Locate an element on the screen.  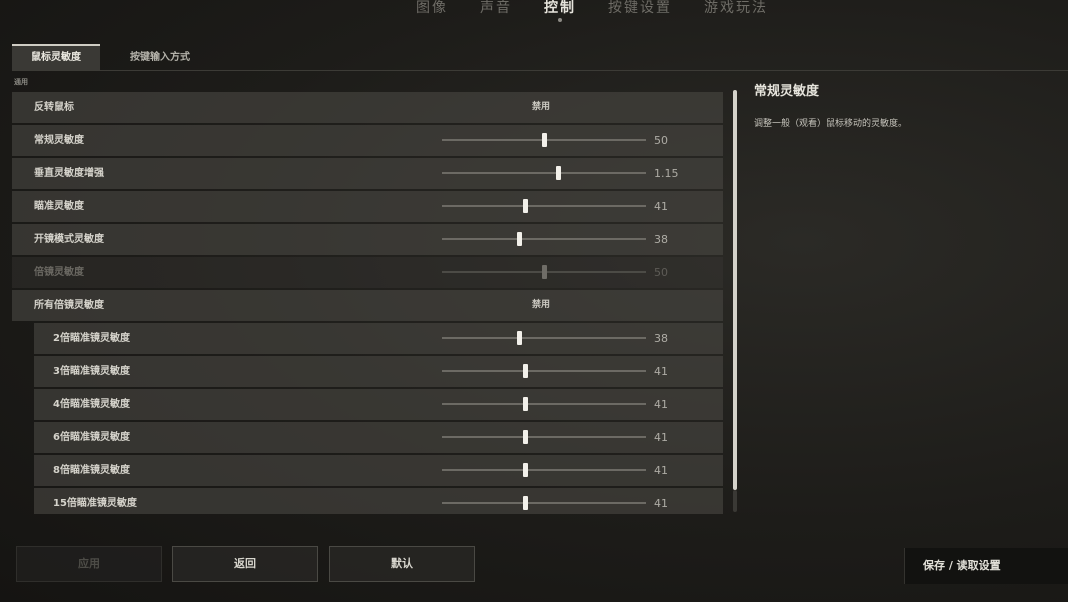
row-label: 常规灵敏度 is located at coordinates (59, 140).